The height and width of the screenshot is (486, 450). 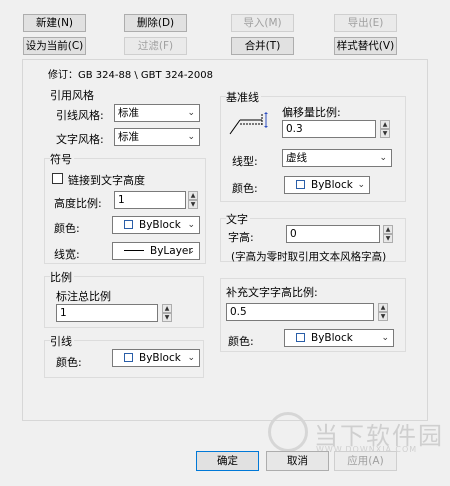 What do you see at coordinates (383, 312) in the screenshot?
I see `fill-text-ratio-spinner: ▲ ▼` at bounding box center [383, 312].